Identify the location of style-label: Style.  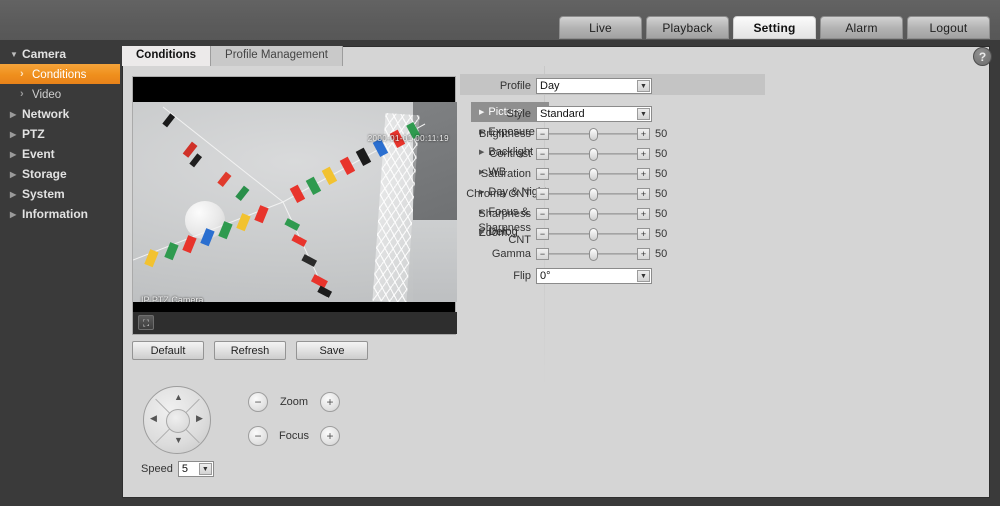
(518, 114).